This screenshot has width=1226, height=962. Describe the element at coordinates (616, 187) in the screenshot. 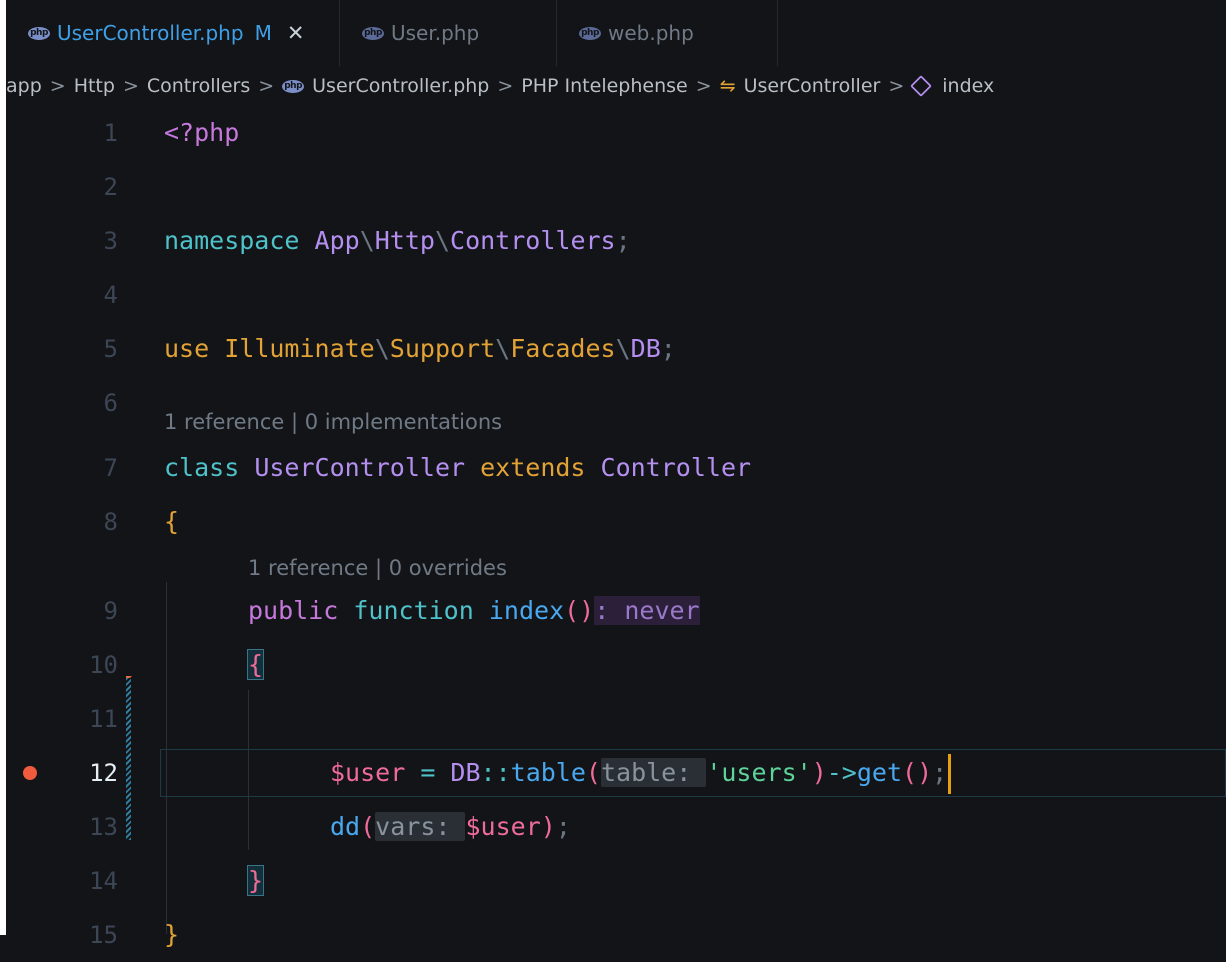

I see `code-line: 2` at that location.